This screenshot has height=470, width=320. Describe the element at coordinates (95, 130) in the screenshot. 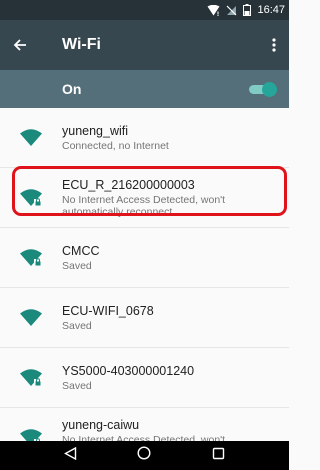

I see `network-ssid: yuneng_wifi` at that location.